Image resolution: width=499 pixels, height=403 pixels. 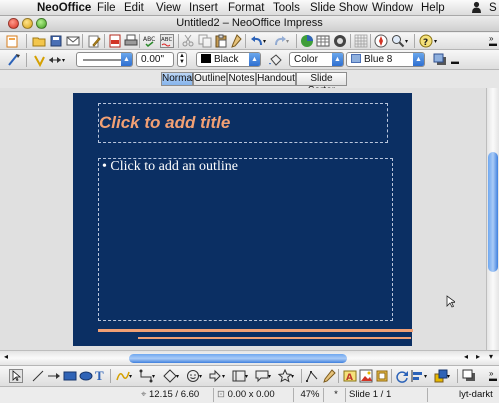 I want to click on clone-format-icon, so click(x=236, y=41).